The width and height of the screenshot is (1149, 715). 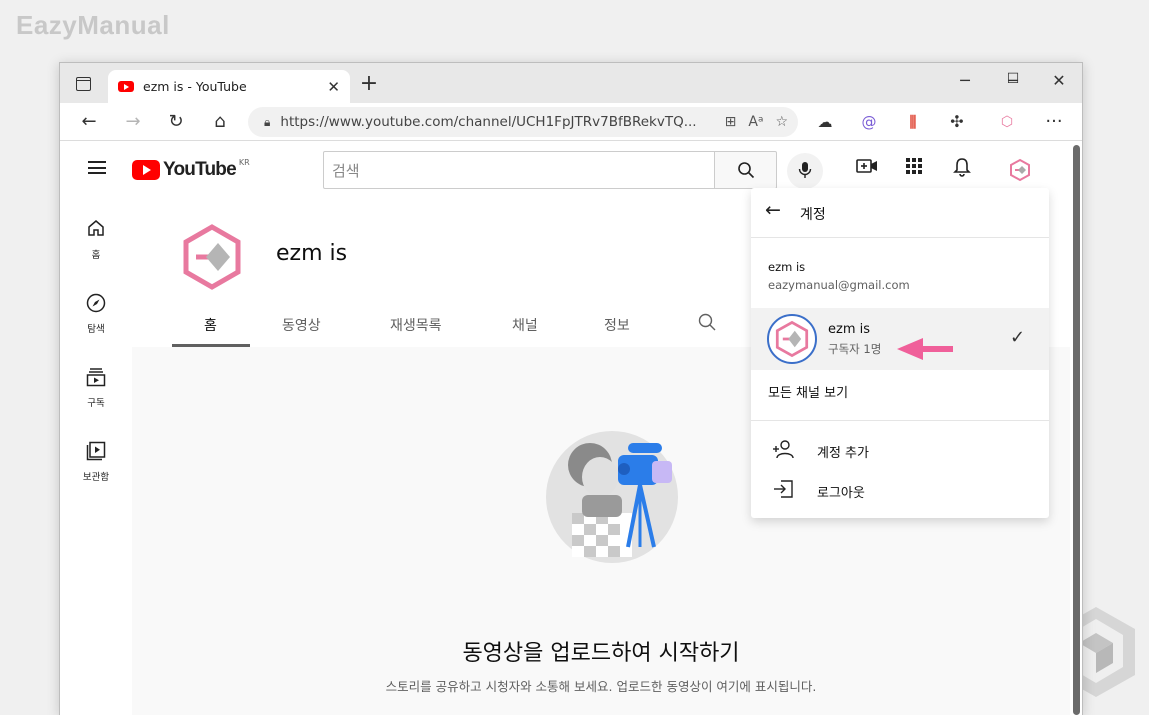 What do you see at coordinates (900, 213) in the screenshot?
I see `account-menu-header: ← 계정` at bounding box center [900, 213].